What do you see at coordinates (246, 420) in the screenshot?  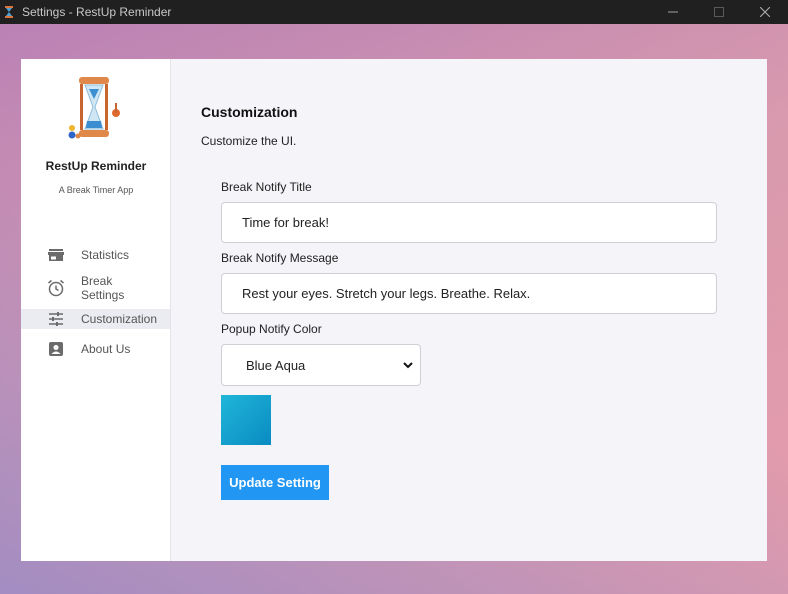 I see `color-preview-swatch` at bounding box center [246, 420].